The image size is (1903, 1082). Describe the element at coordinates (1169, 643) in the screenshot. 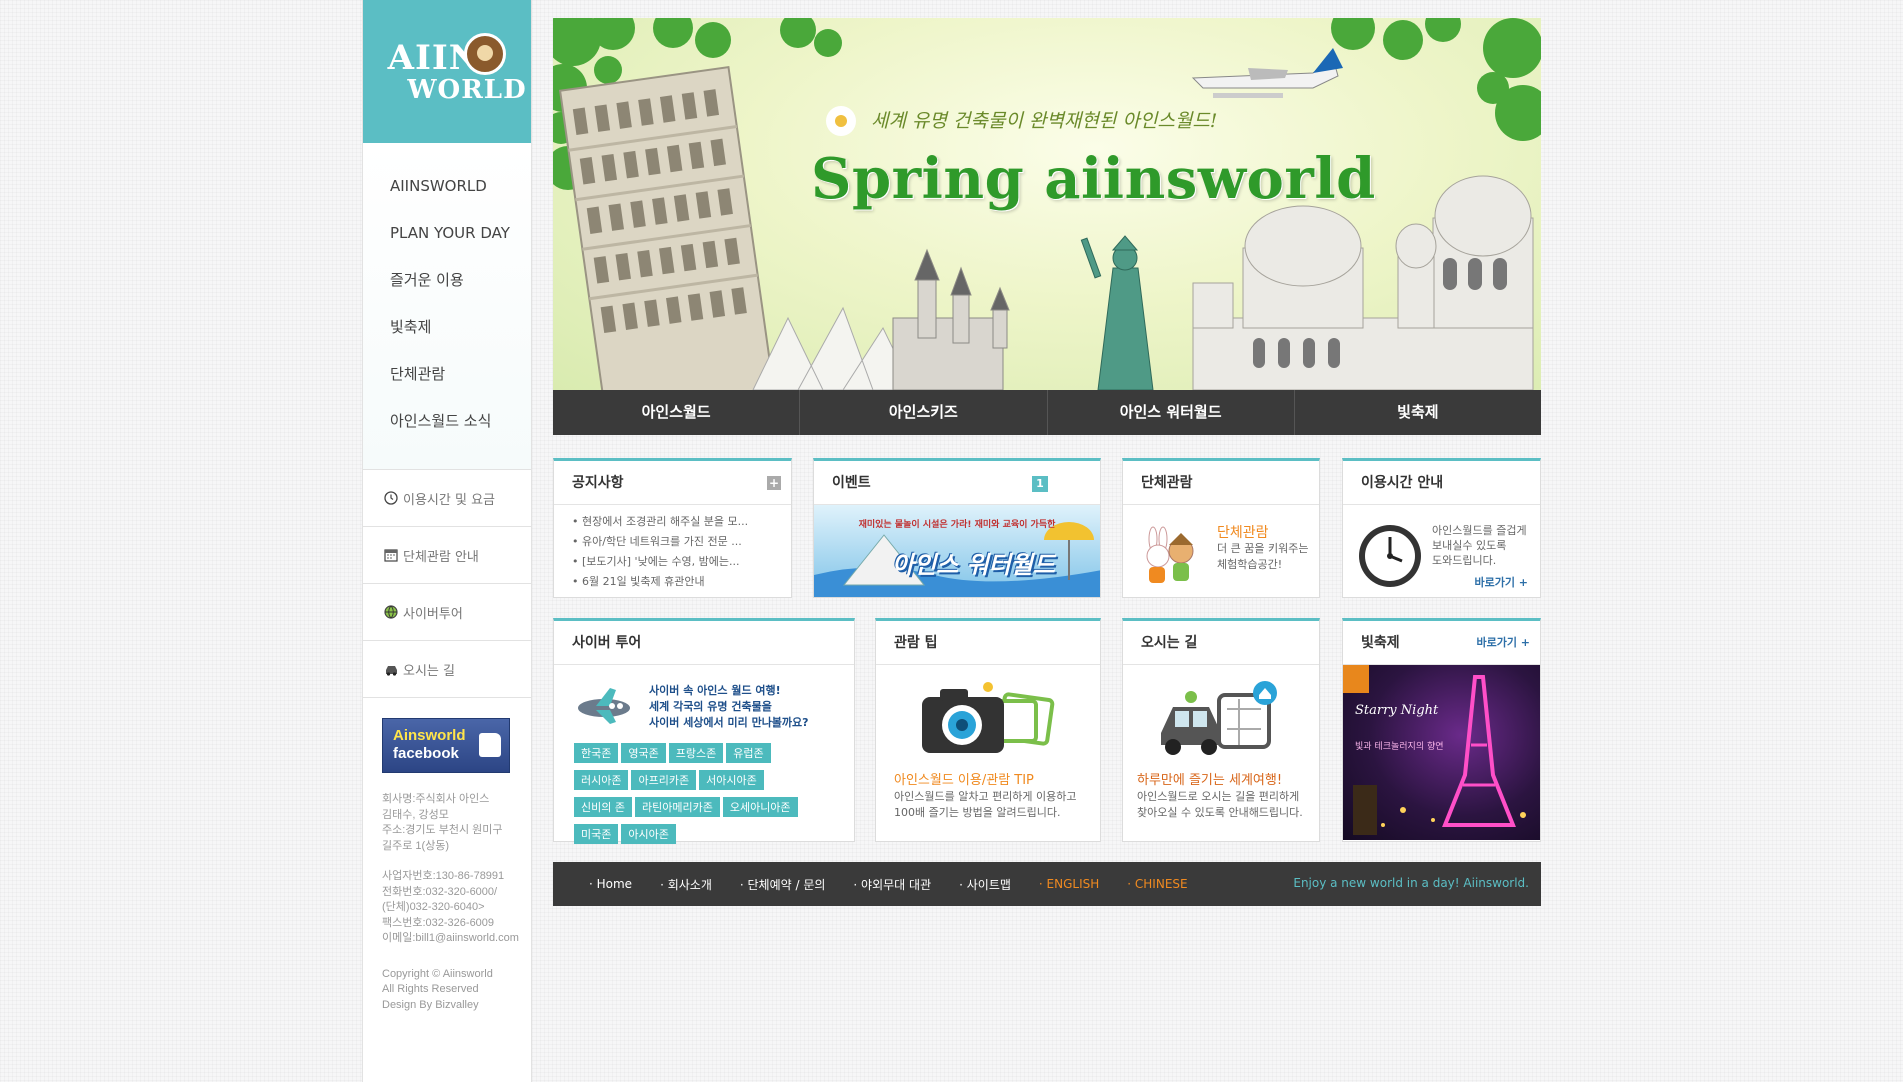

I see `directions-title: 오시는 길` at that location.